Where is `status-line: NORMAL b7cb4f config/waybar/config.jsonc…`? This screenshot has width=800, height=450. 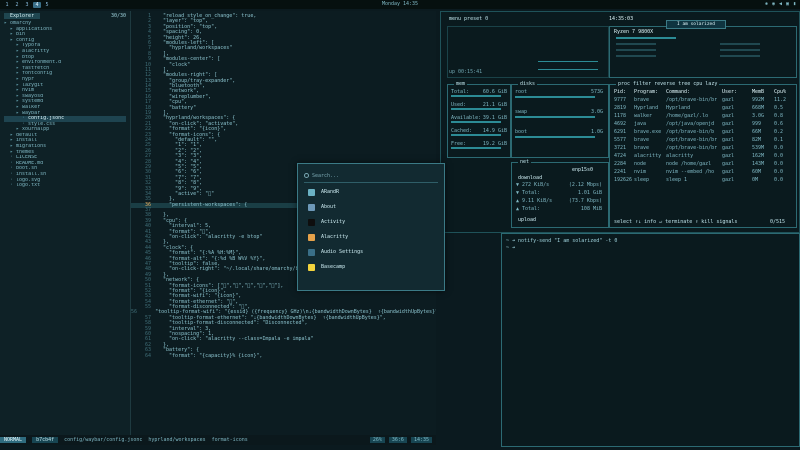
status-line: NORMAL b7cb4f config/waybar/config.jsonc… is located at coordinates (218, 440).